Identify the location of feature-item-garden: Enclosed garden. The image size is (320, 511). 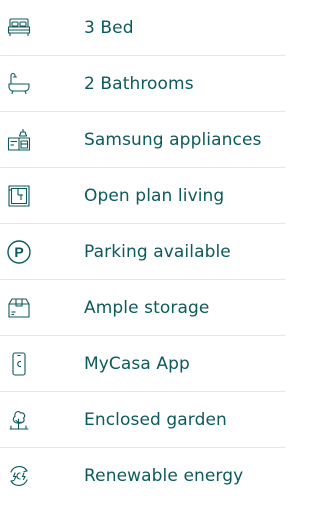
(143, 420).